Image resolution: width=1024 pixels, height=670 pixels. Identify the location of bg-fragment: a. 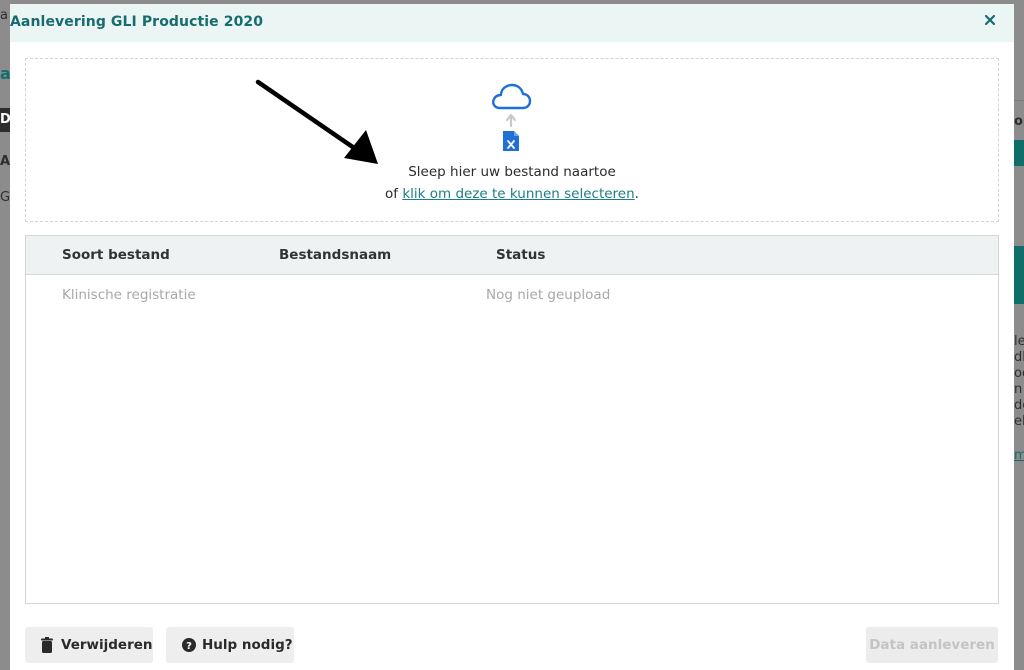
(4, 15).